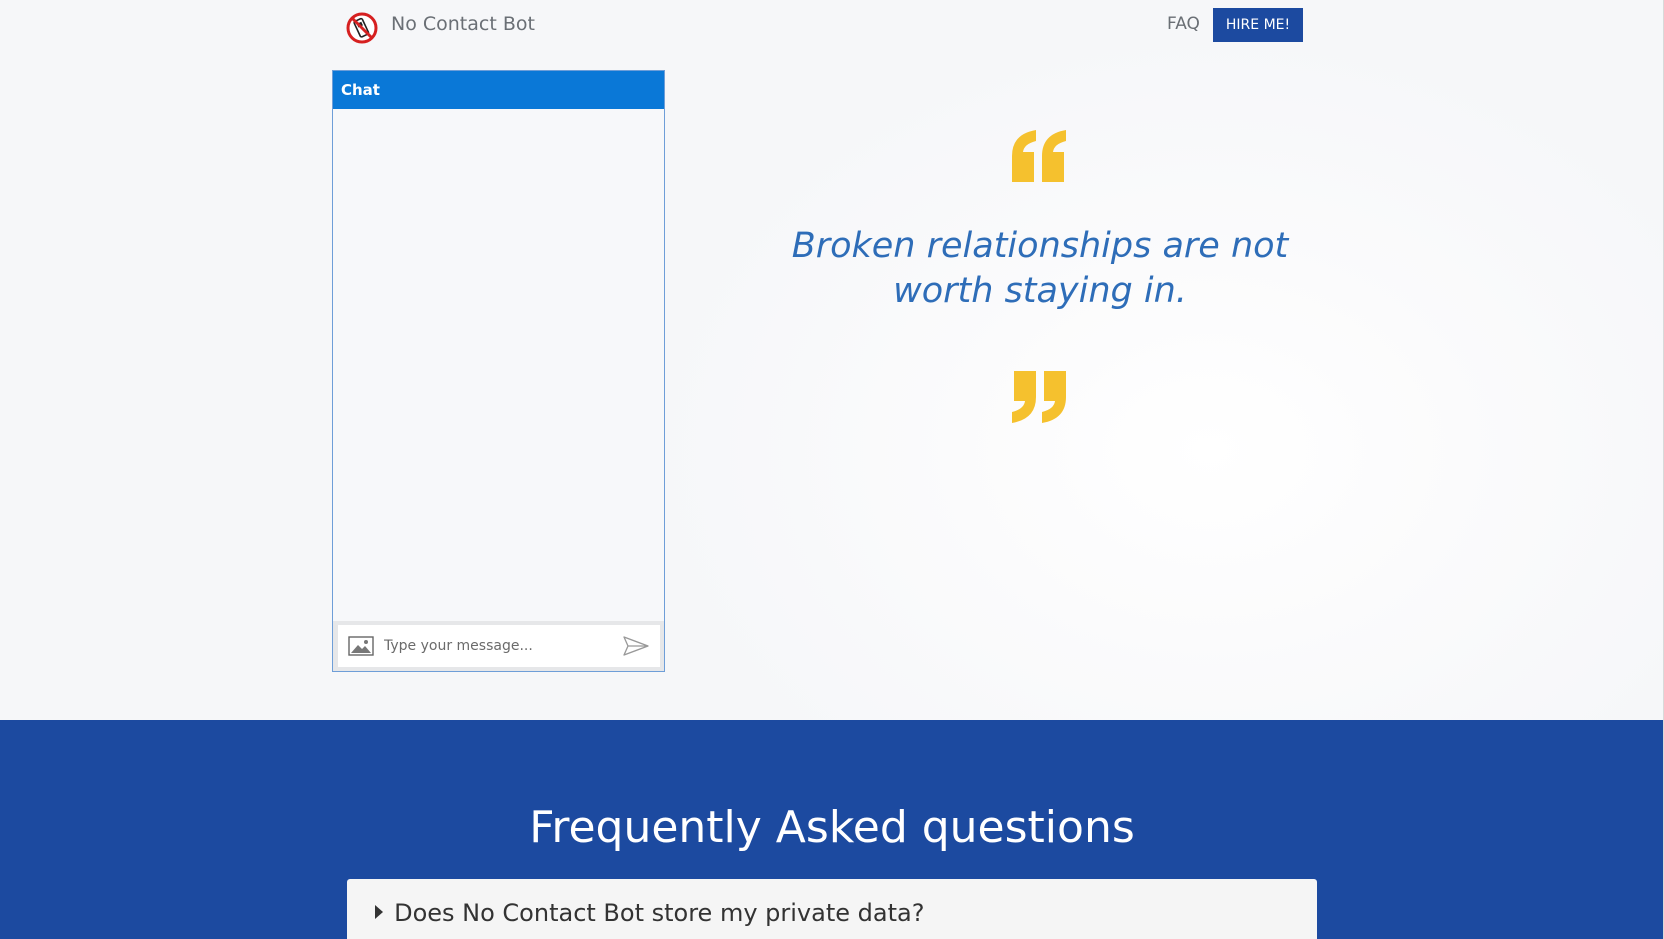 The image size is (1664, 939). I want to click on chat-widget: Chat, so click(498, 371).